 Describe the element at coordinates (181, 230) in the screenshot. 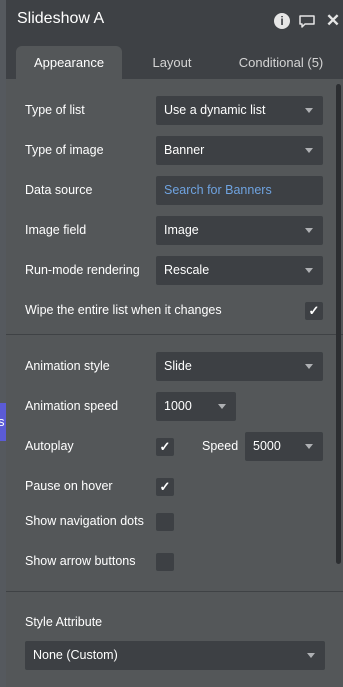

I see `image-field-value: Image` at that location.